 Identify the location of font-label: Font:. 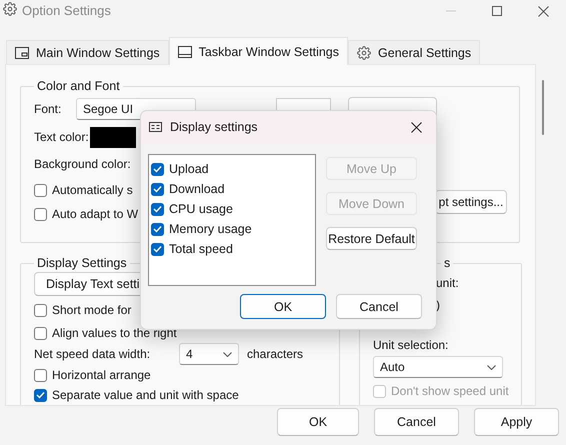
(48, 109).